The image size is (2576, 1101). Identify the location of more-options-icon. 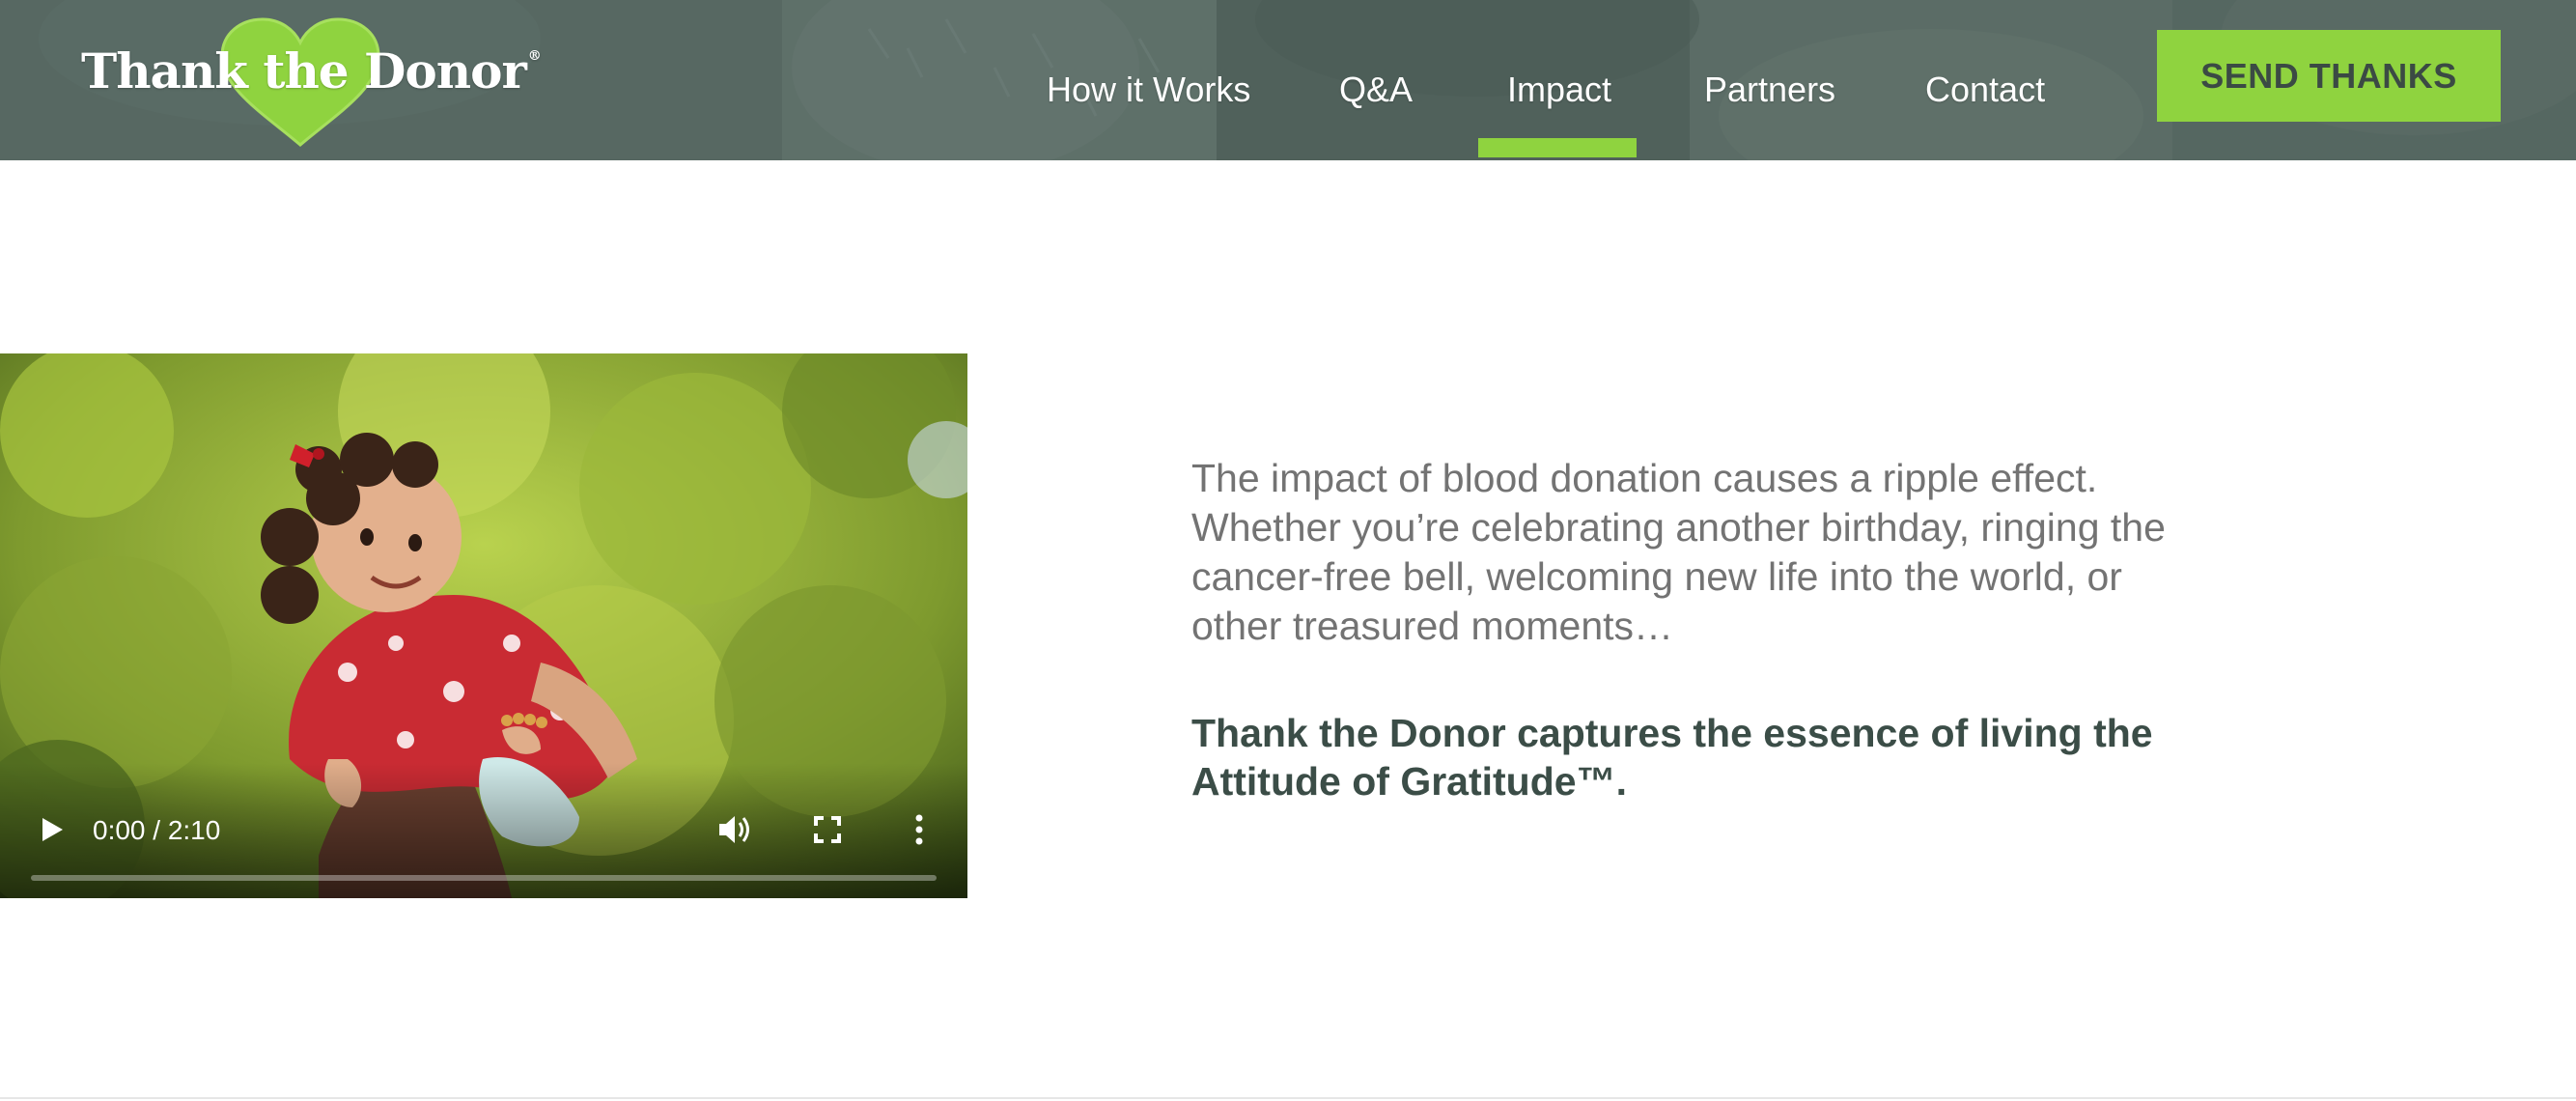
(919, 829).